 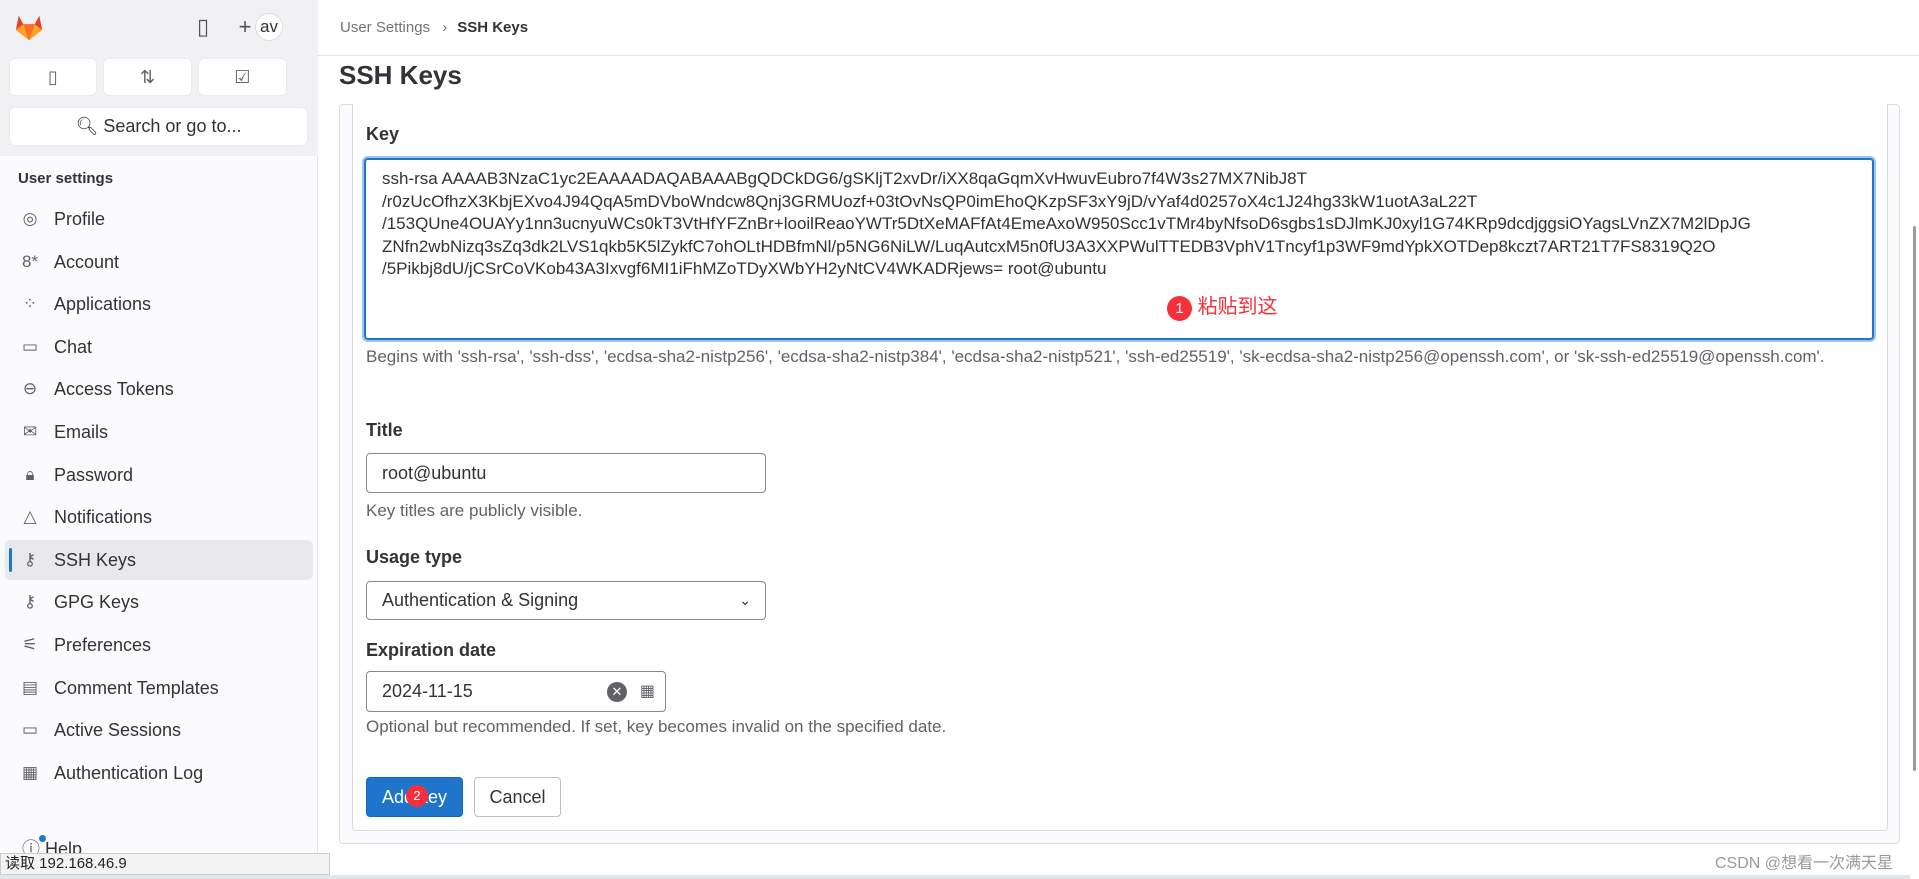 I want to click on expiration-date-input: 2024-11-15 ✕ ▦, so click(x=516, y=691).